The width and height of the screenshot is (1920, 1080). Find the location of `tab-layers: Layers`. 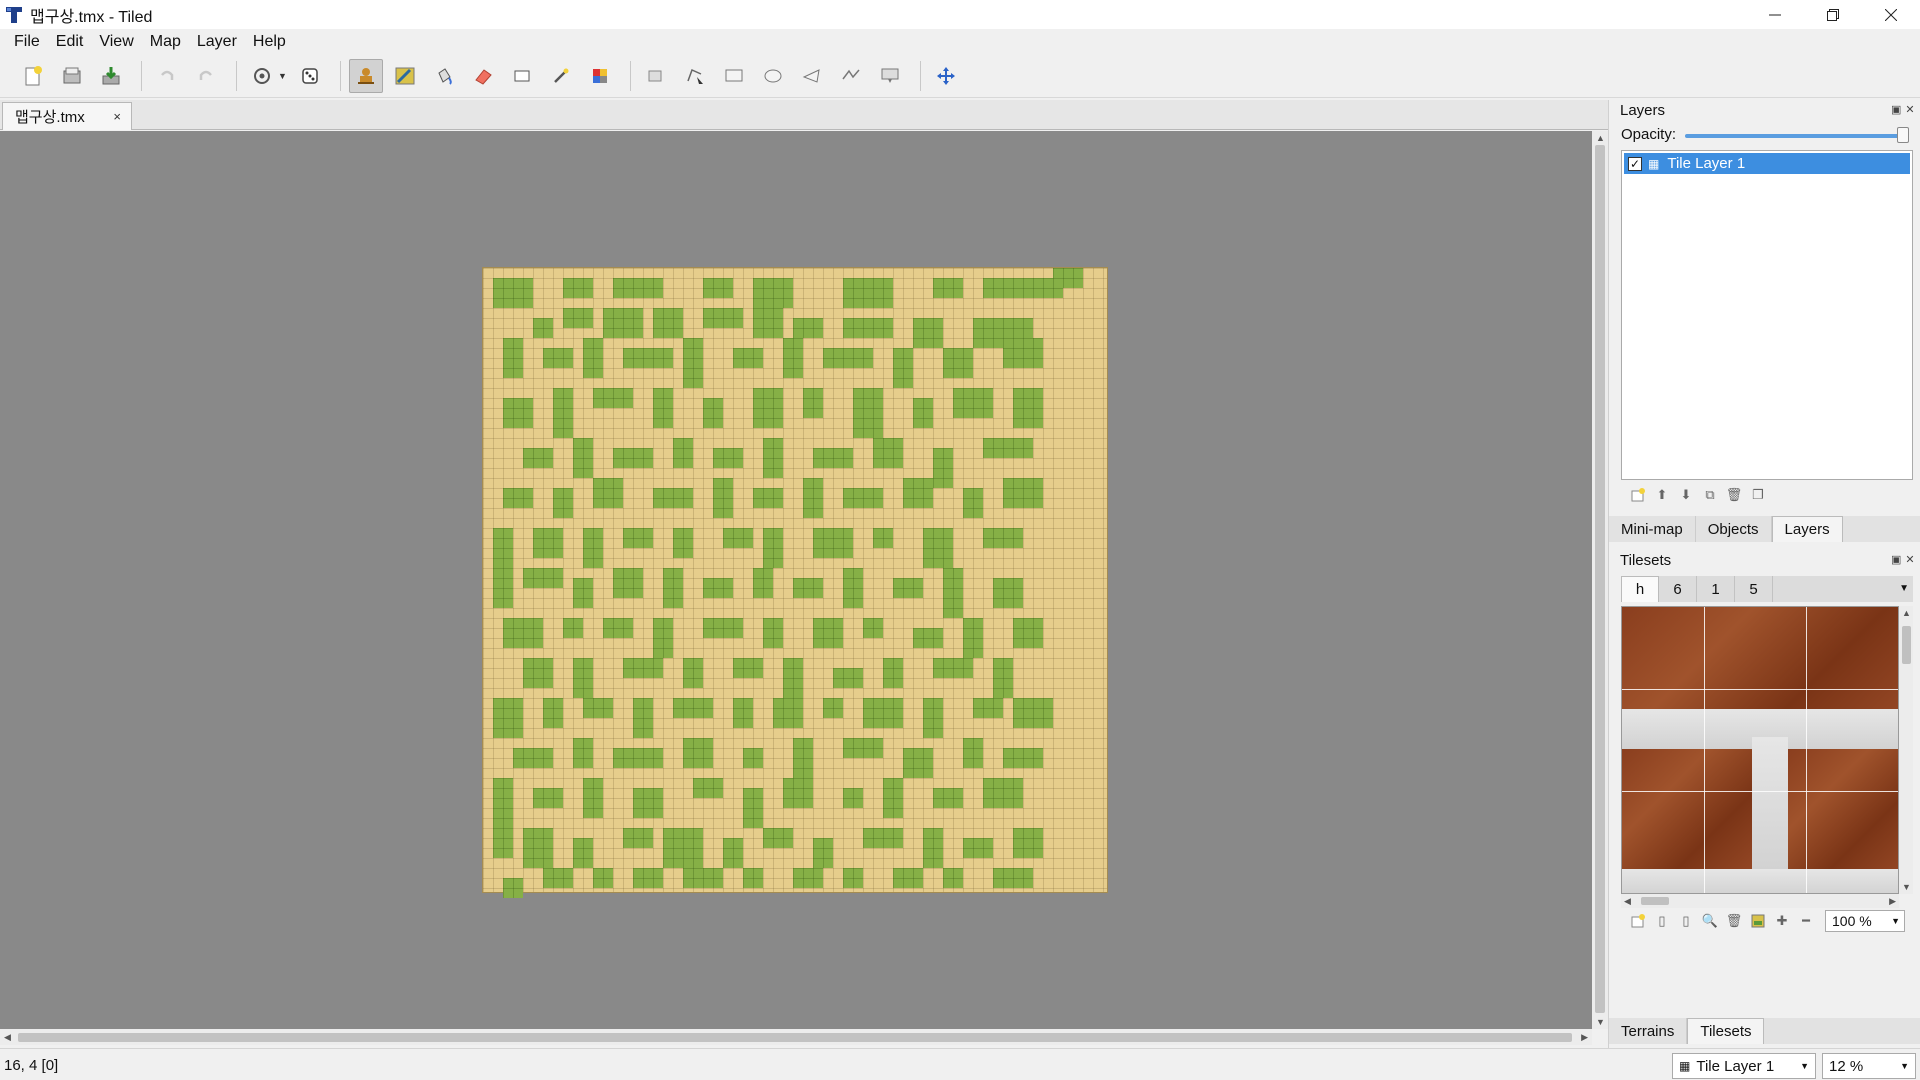

tab-layers: Layers is located at coordinates (1807, 529).